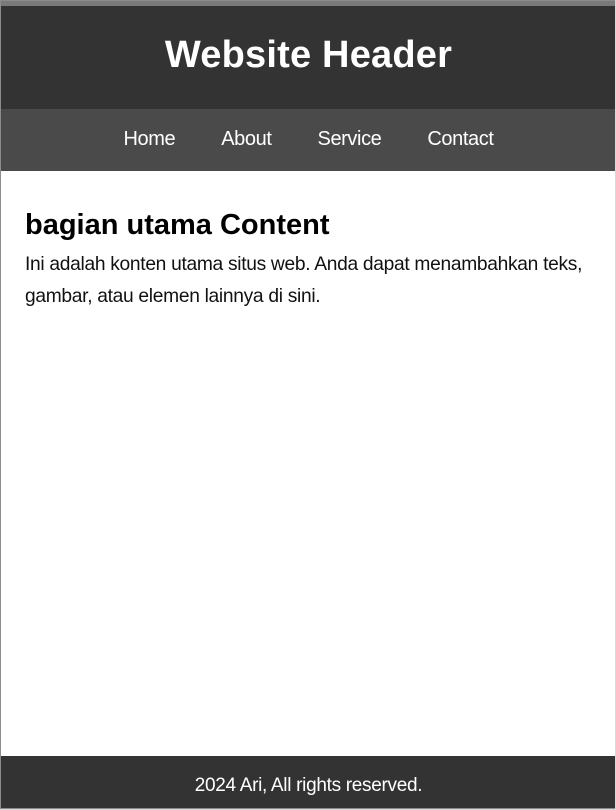  I want to click on content-heading: bagian utama Content, so click(177, 225).